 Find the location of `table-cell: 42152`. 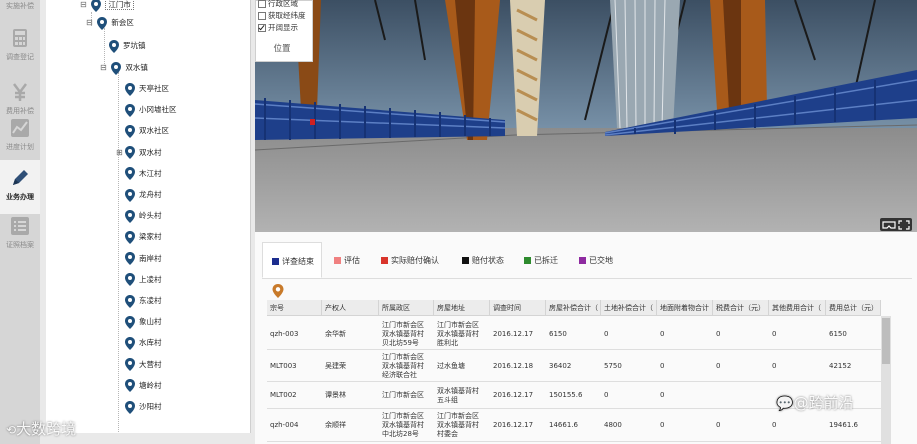

table-cell: 42152 is located at coordinates (840, 365).